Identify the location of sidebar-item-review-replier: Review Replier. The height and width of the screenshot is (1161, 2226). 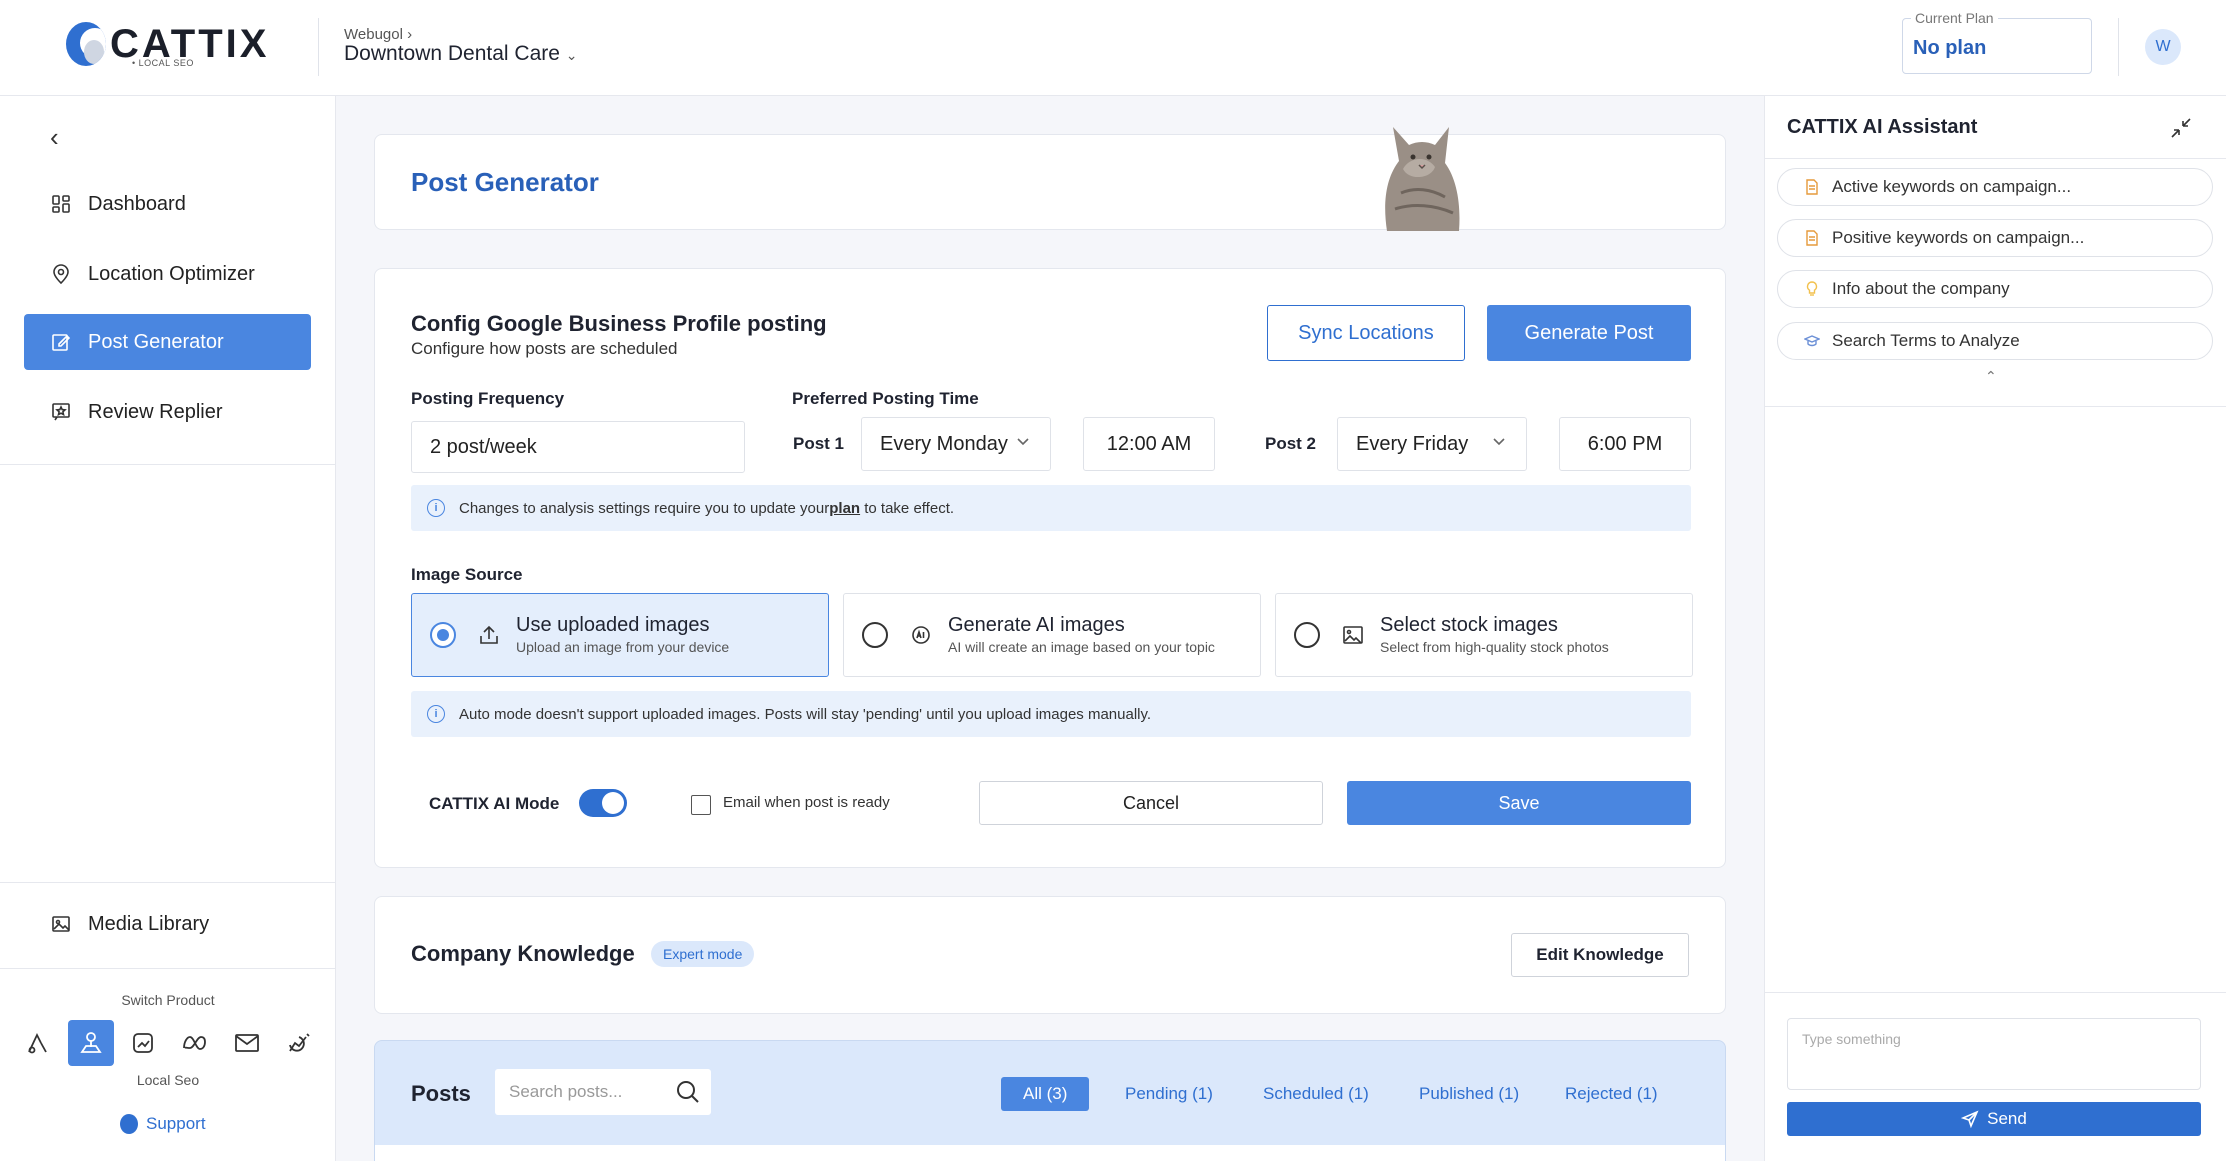
(167, 412).